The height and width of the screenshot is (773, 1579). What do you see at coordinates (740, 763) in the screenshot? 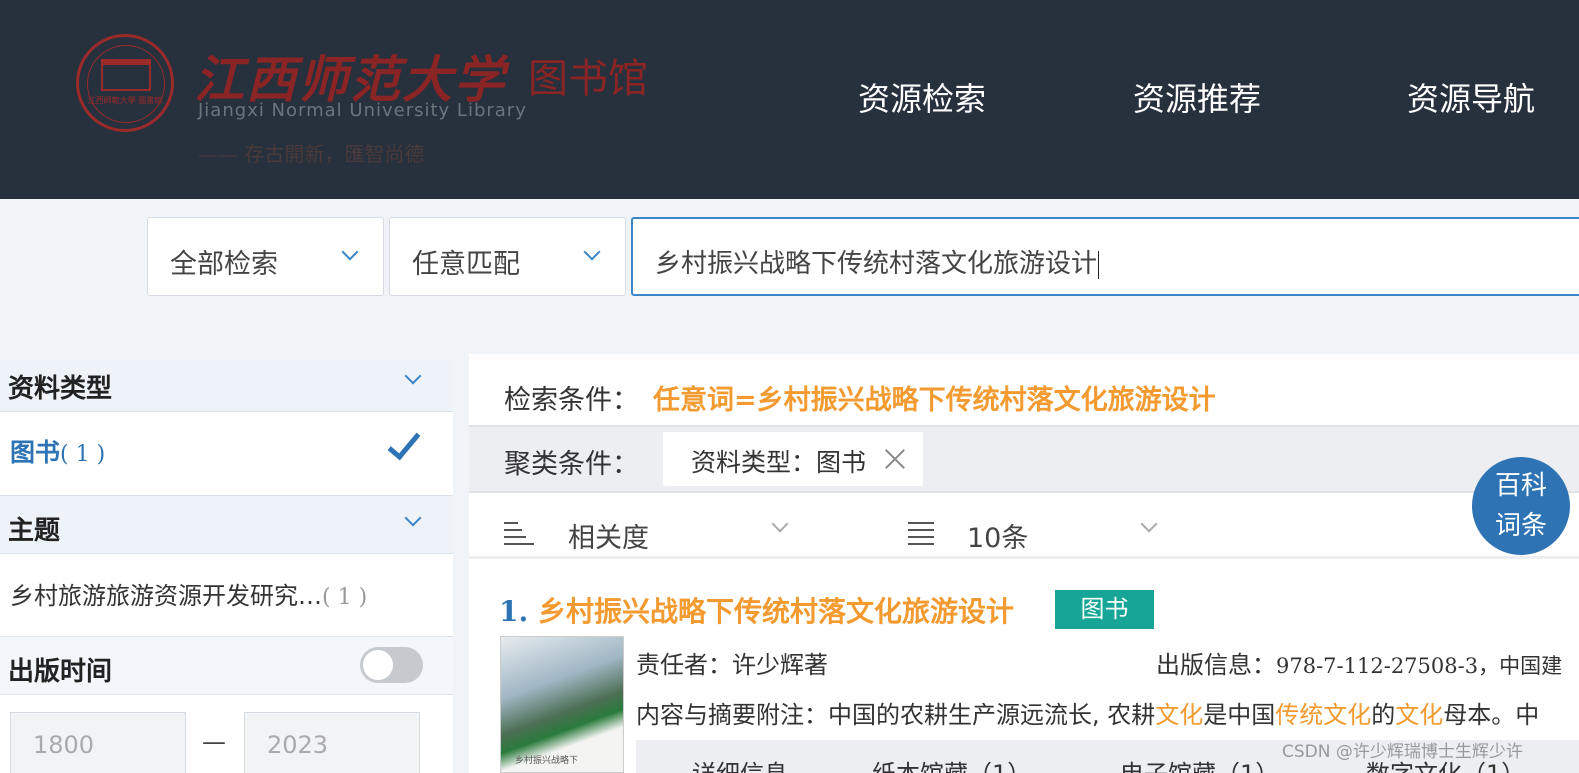
I see `detail-info-link: 详细信息` at bounding box center [740, 763].